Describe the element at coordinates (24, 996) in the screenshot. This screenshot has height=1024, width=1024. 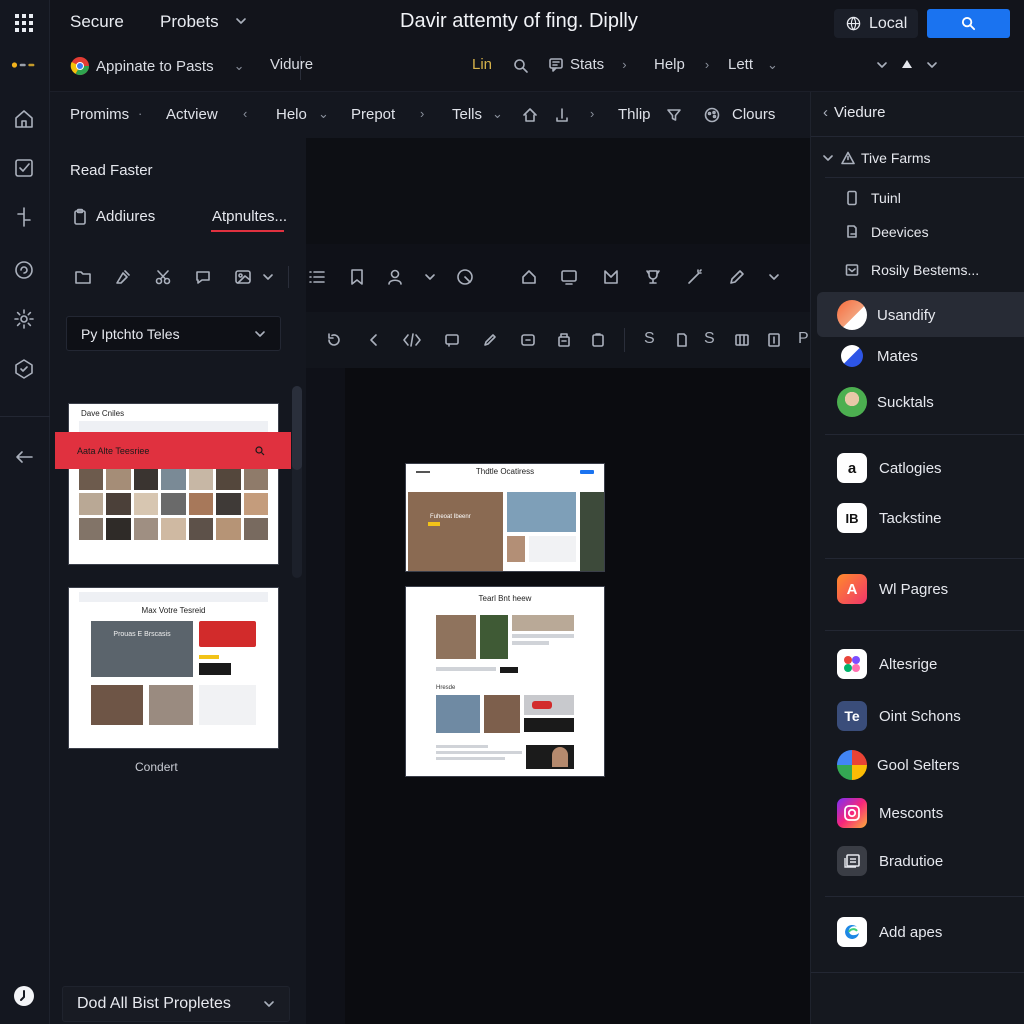
I see `user-circle-icon` at that location.